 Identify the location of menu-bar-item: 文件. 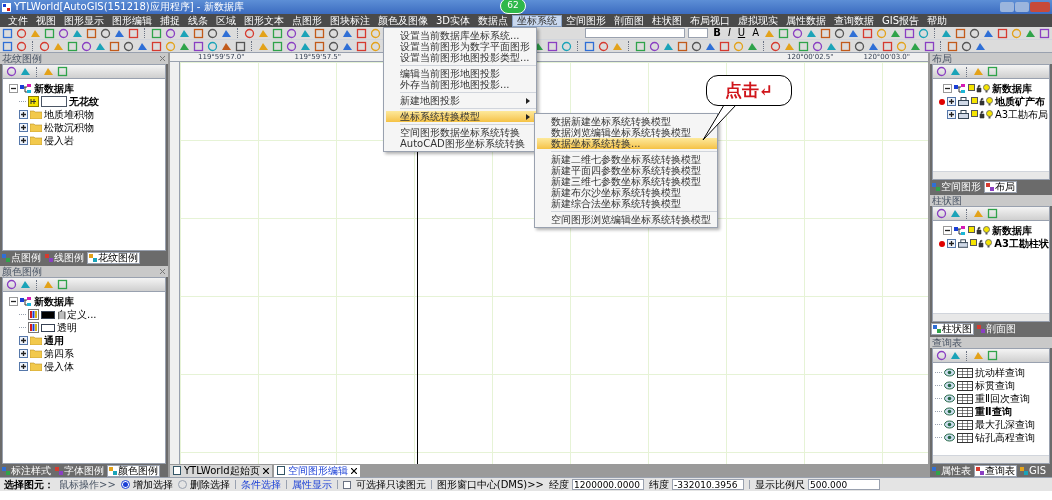
(18, 20).